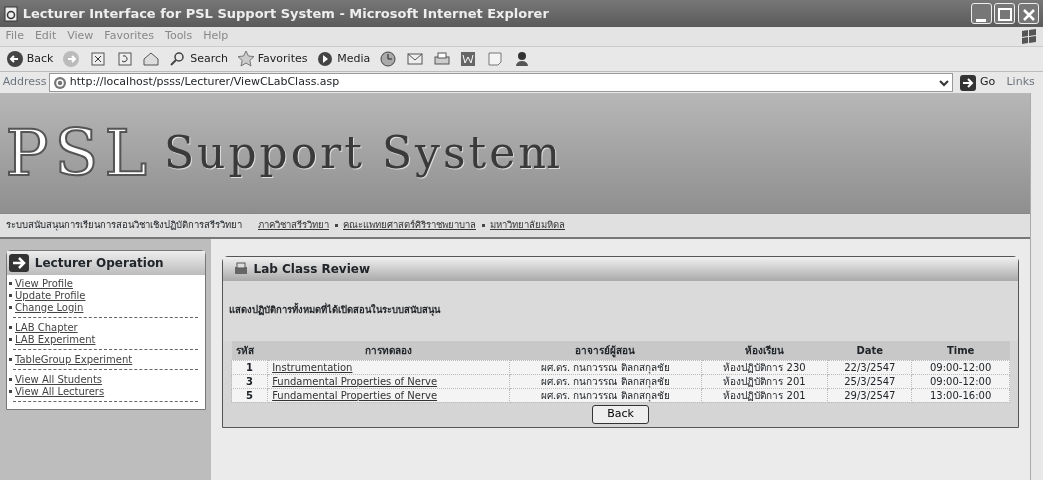  What do you see at coordinates (312, 269) in the screenshot?
I see `panel-title: Lab Class Review` at bounding box center [312, 269].